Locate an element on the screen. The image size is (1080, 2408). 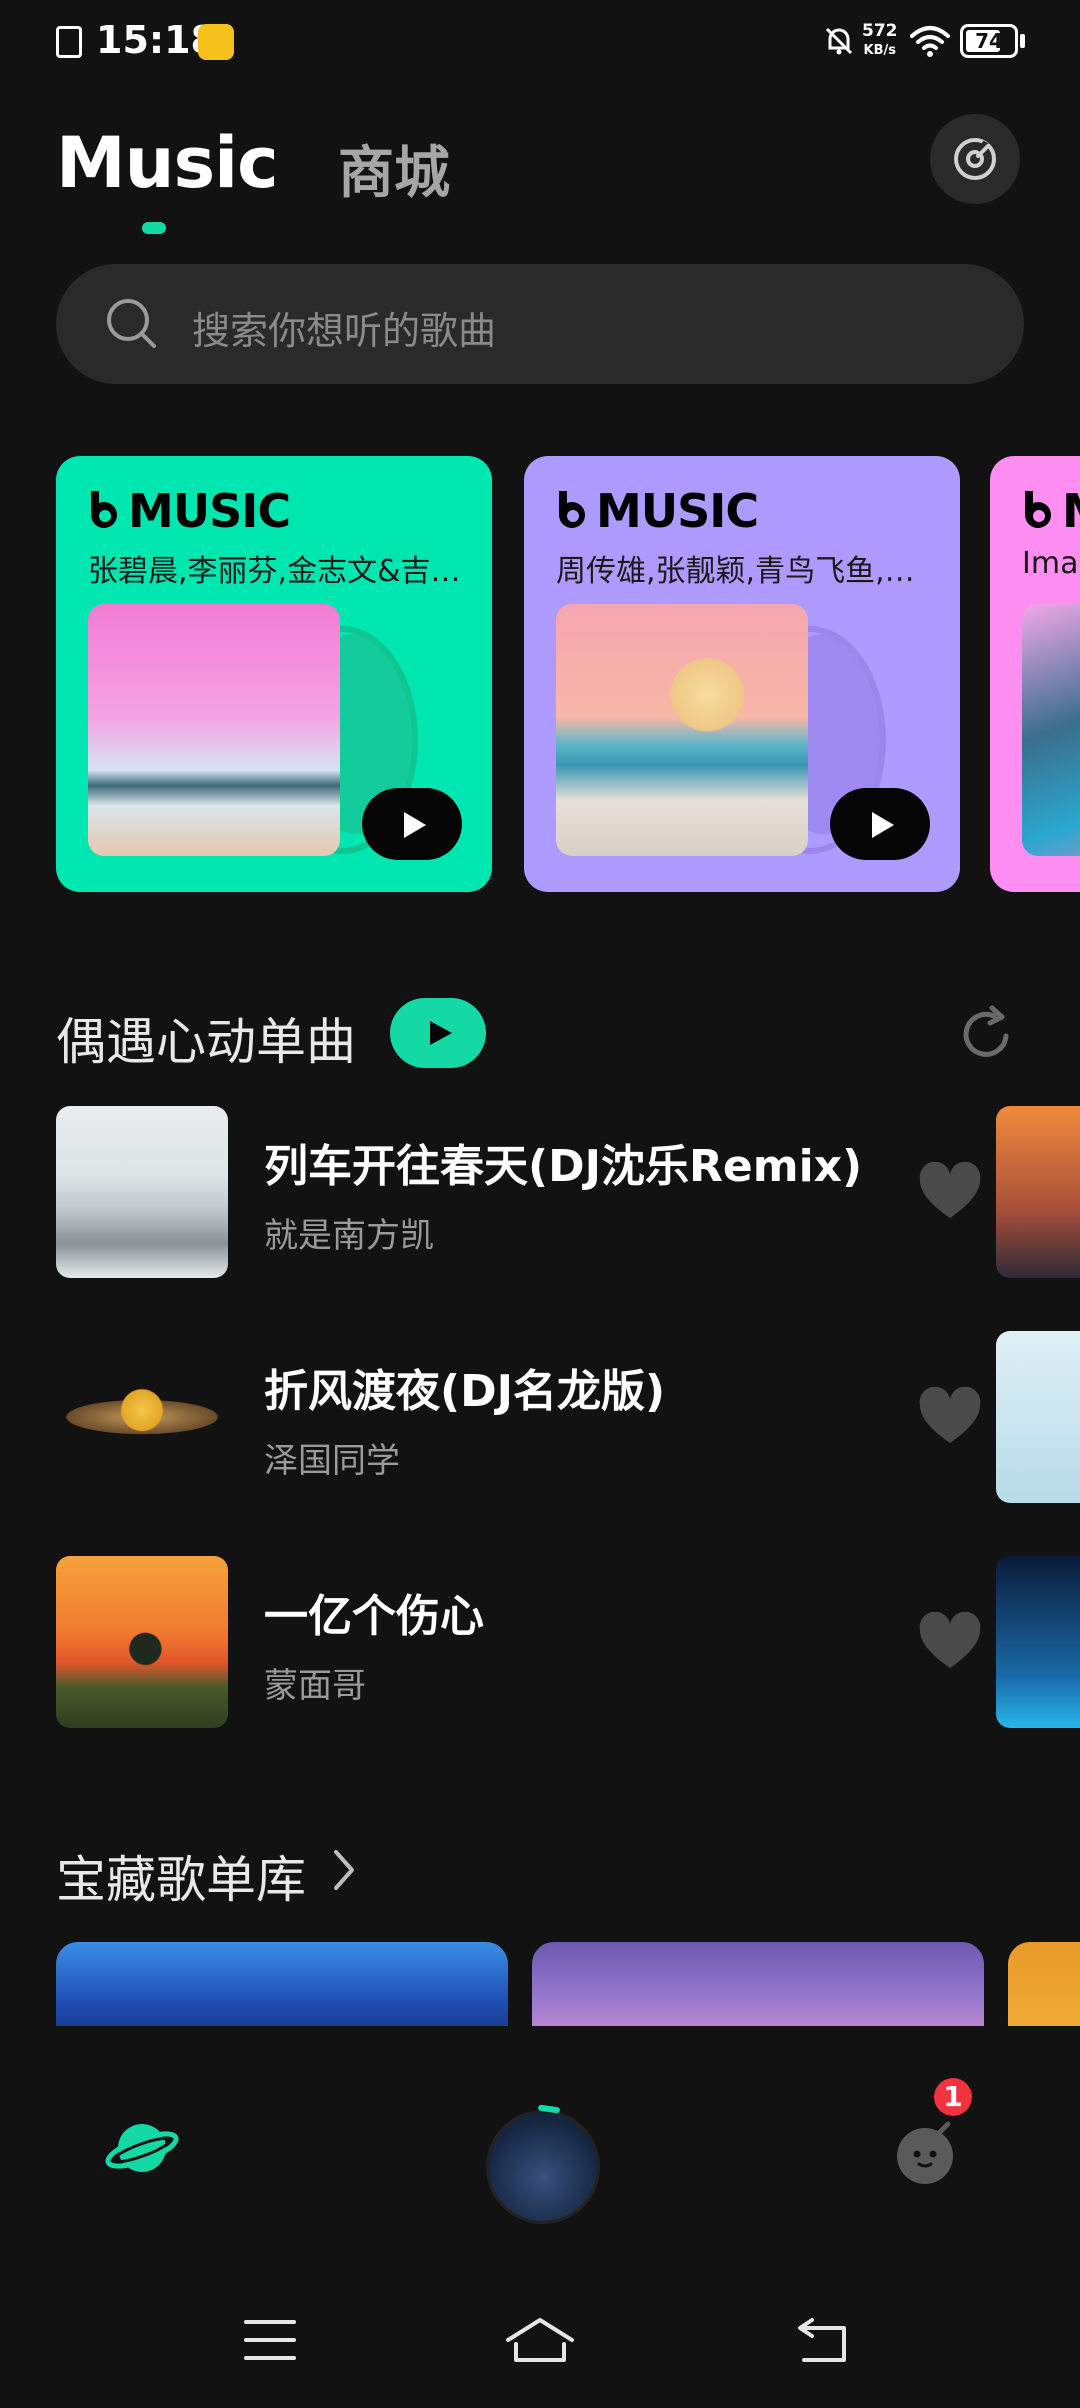
profile-notification-badge: 1 is located at coordinates (953, 2097).